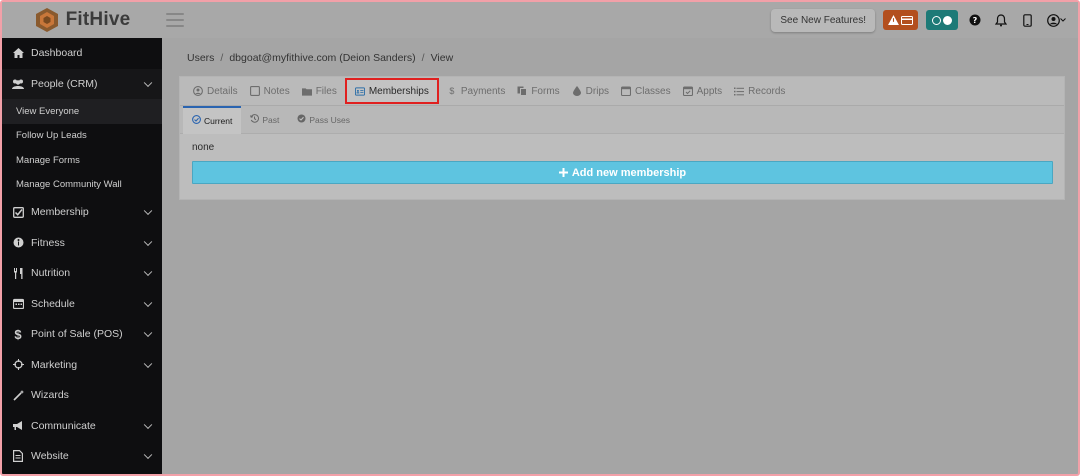 The image size is (1080, 476). What do you see at coordinates (900, 20) in the screenshot?
I see `warning-billing-button` at bounding box center [900, 20].